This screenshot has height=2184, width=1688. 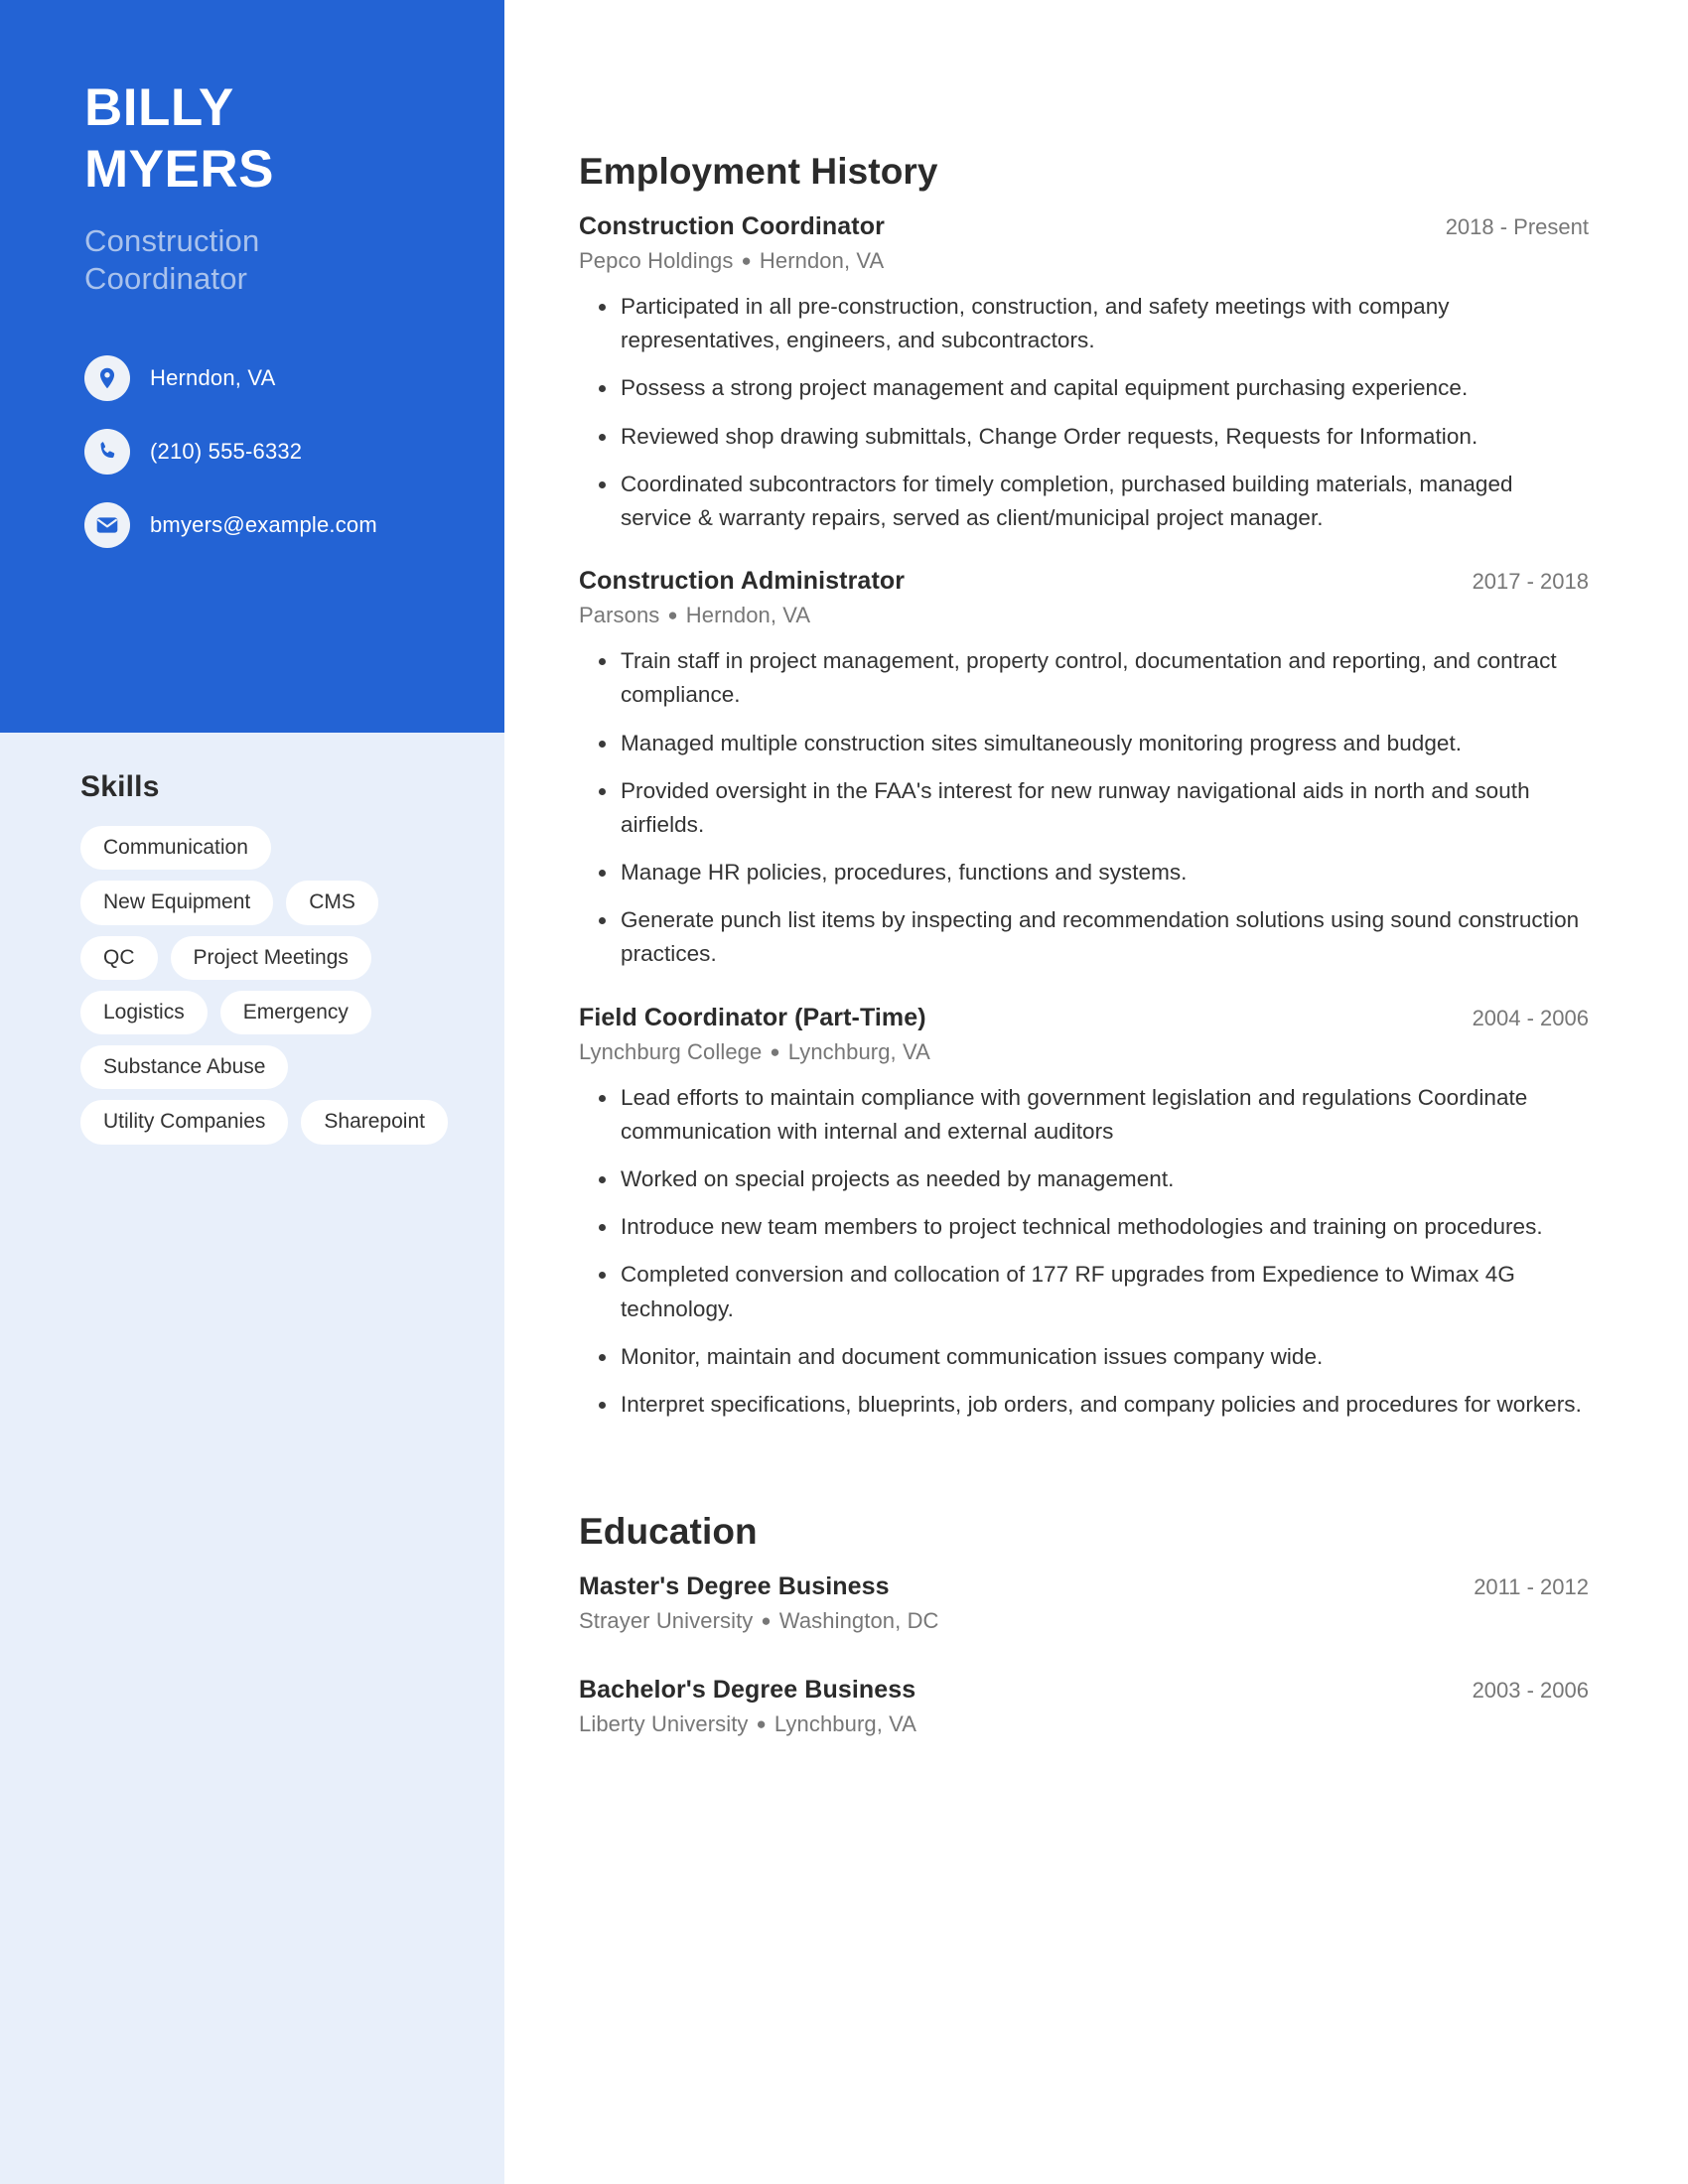 What do you see at coordinates (166, 278) in the screenshot?
I see `job-title-line-2: Coordinator` at bounding box center [166, 278].